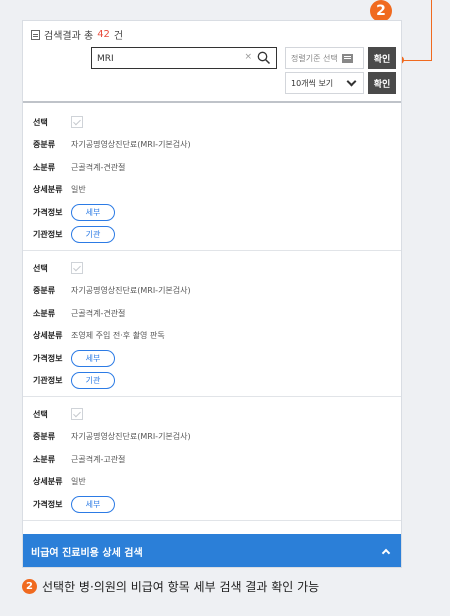 This screenshot has width=450, height=616. What do you see at coordinates (118, 336) in the screenshot?
I see `detail-category-value: 조영제 주입 전·후 촬영 판독` at bounding box center [118, 336].